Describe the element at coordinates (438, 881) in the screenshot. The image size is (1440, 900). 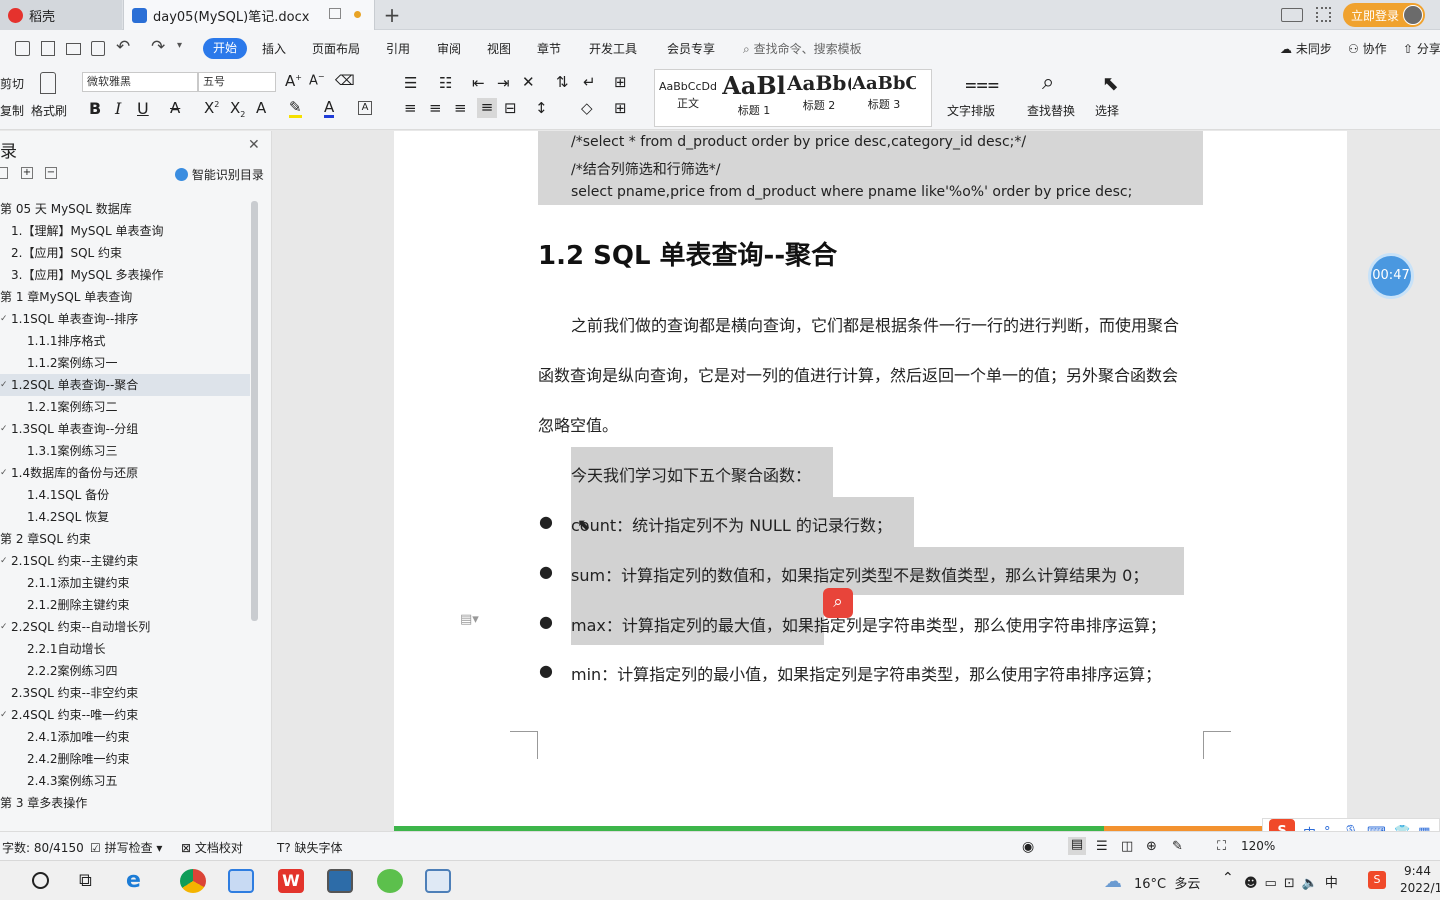
I see `notepad-icon` at that location.